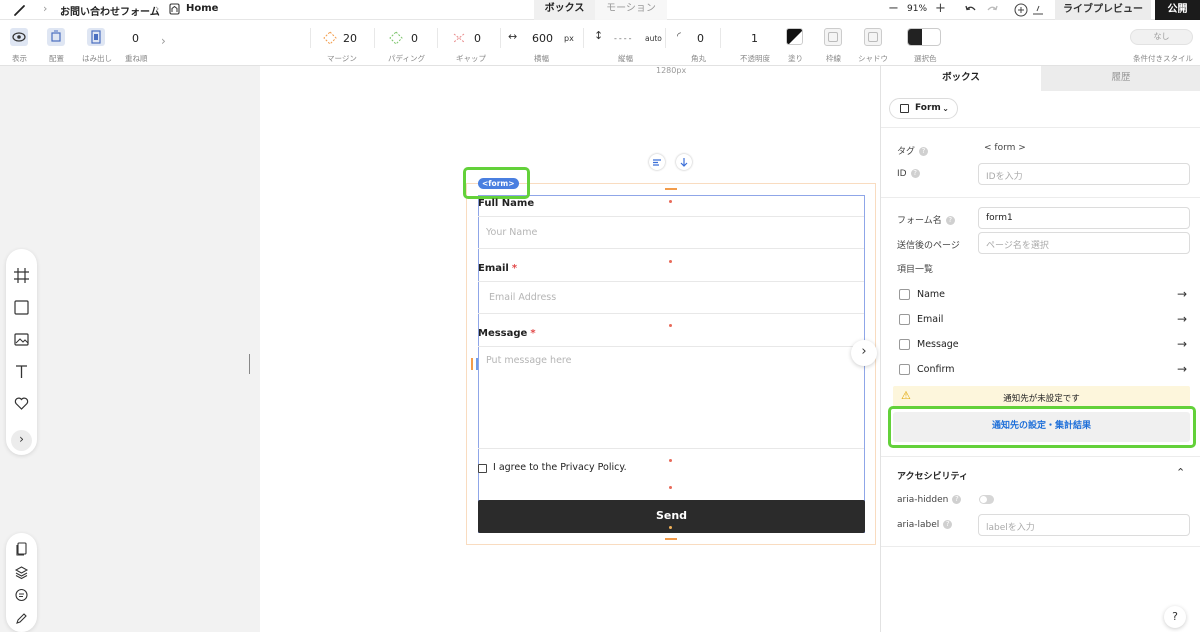 The image size is (1200, 632). Describe the element at coordinates (21, 371) in the screenshot. I see `text-tool-icon` at that location.